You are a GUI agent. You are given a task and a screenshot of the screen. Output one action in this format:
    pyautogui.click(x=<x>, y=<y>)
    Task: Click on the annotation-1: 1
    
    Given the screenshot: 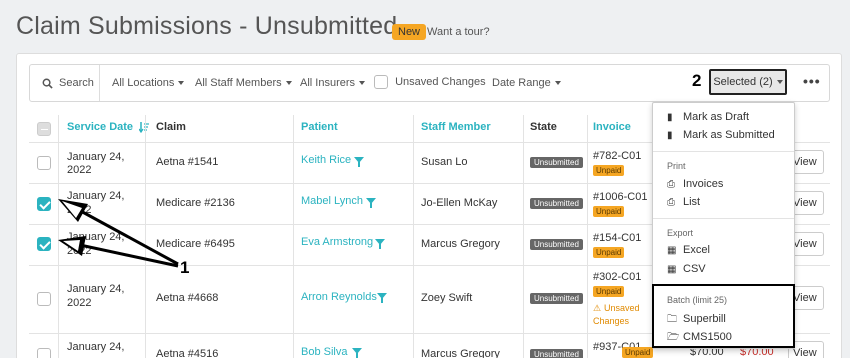 What is the action you would take?
    pyautogui.click(x=185, y=267)
    